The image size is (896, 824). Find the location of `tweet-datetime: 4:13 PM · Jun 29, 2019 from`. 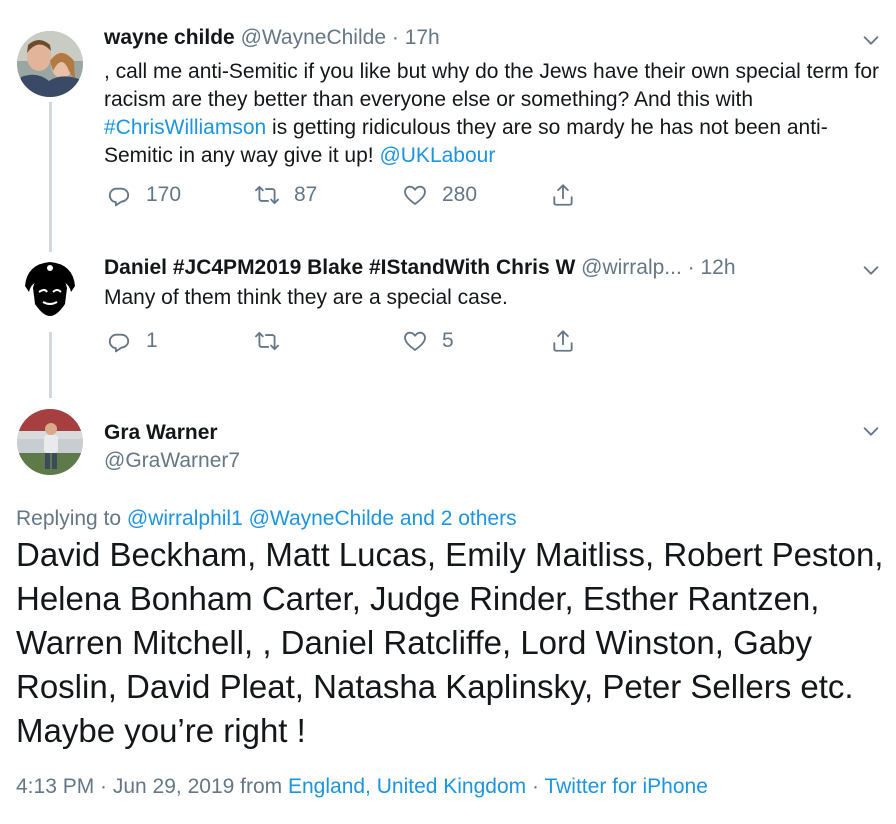

tweet-datetime: 4:13 PM · Jun 29, 2019 from is located at coordinates (149, 786).